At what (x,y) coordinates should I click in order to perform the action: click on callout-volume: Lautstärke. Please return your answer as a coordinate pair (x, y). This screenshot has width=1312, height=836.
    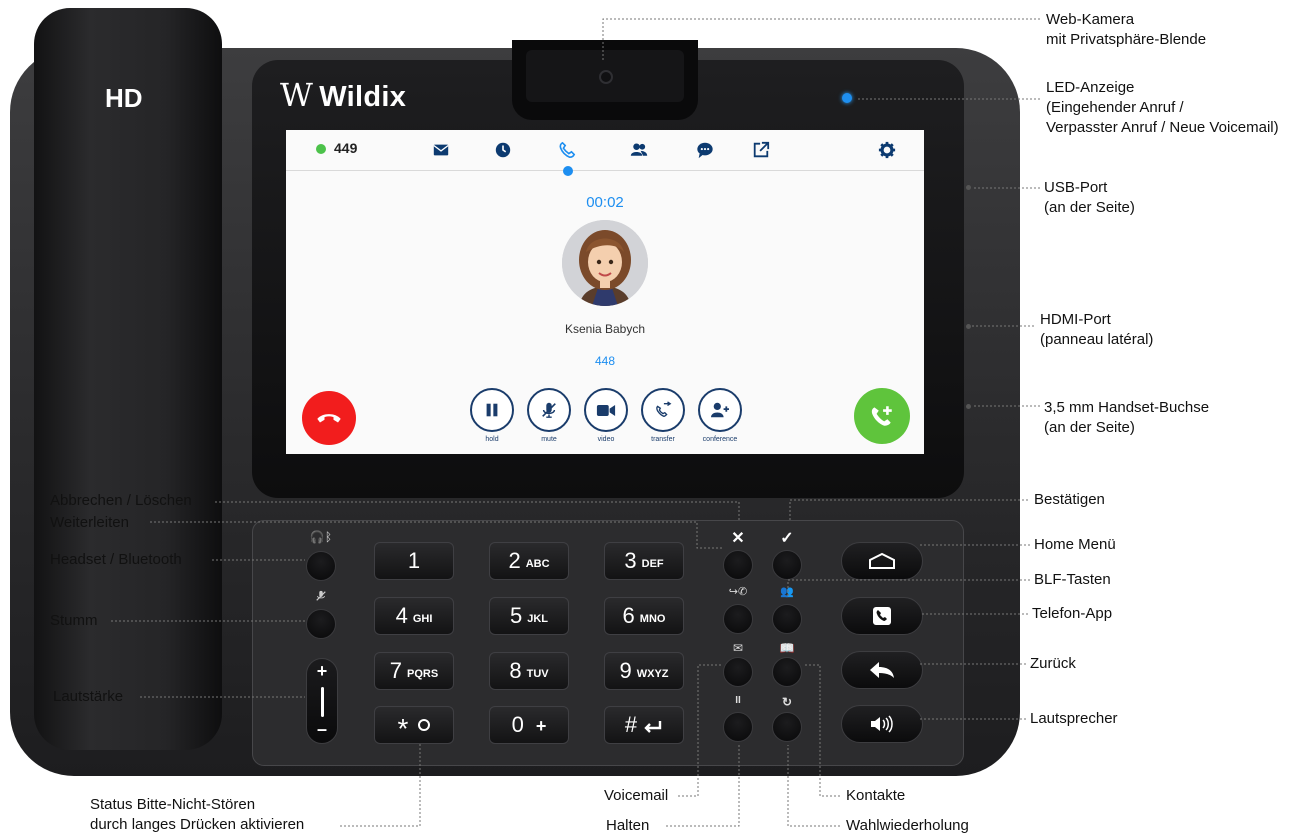
    Looking at the image, I should click on (88, 696).